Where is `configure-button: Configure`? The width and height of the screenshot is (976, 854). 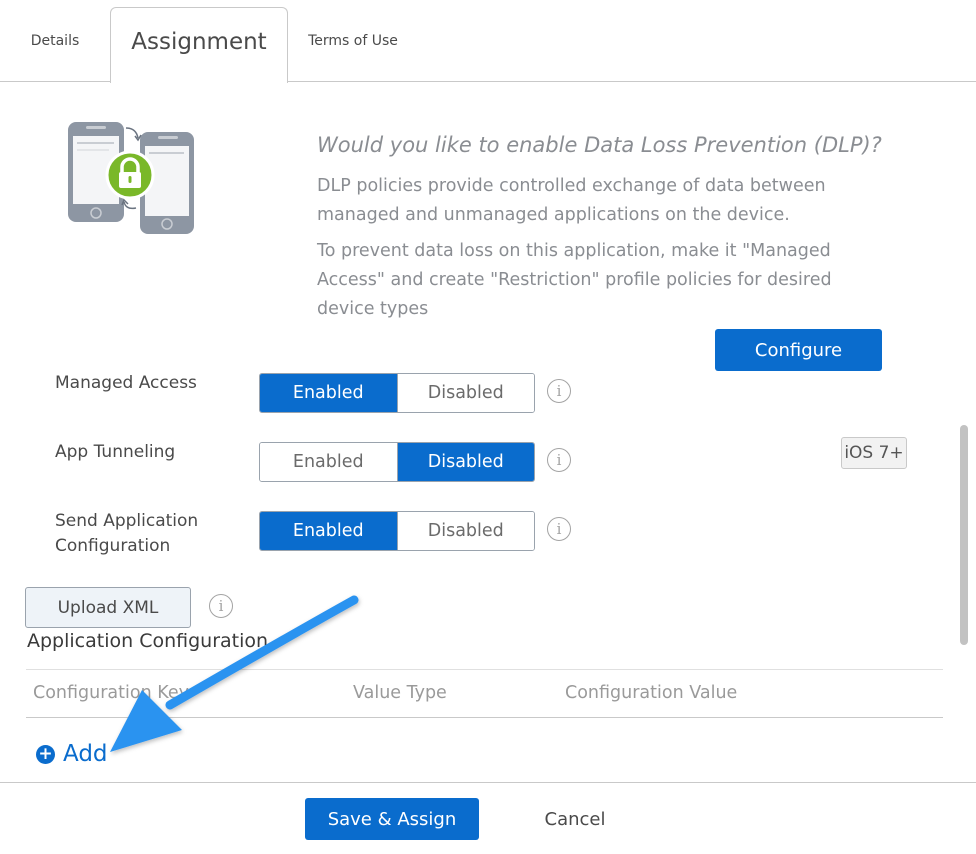
configure-button: Configure is located at coordinates (798, 350).